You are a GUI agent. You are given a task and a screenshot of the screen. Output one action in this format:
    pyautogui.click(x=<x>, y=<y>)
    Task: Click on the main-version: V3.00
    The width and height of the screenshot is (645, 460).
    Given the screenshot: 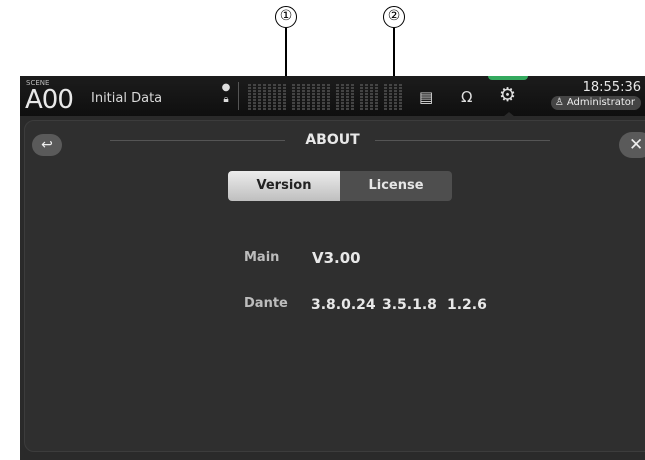 What is the action you would take?
    pyautogui.click(x=336, y=258)
    